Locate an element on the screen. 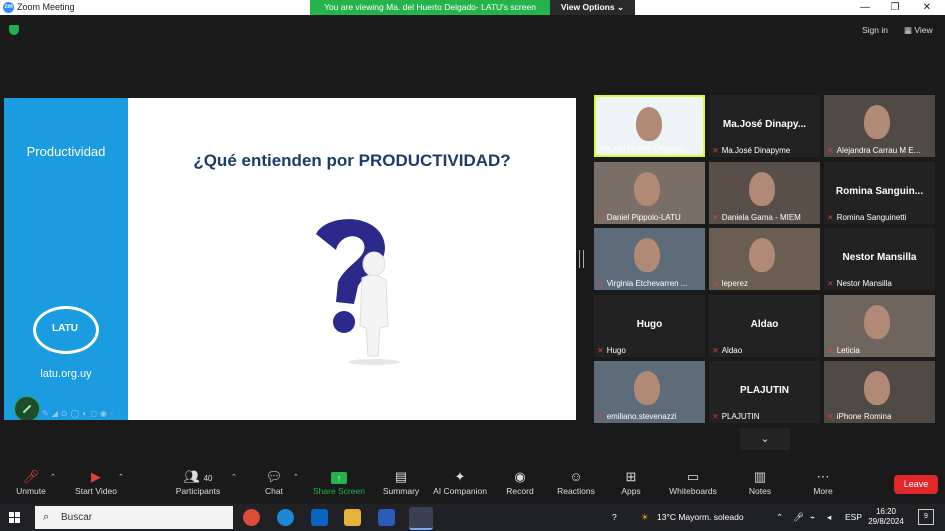 The height and width of the screenshot is (531, 945). scroll-down-button: ⌄ is located at coordinates (765, 439).